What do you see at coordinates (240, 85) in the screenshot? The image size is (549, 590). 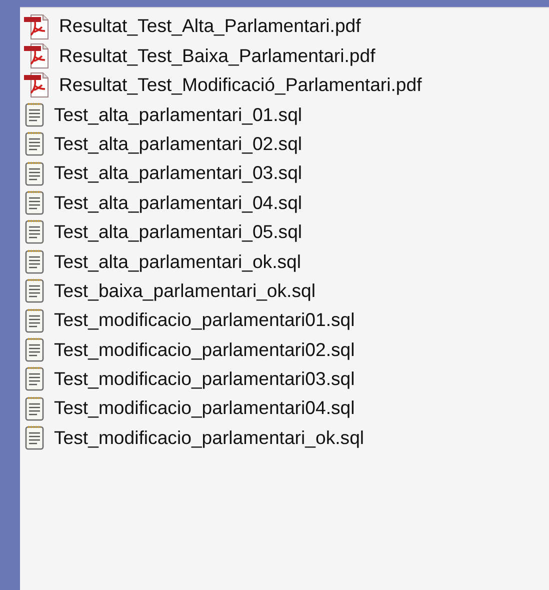 I see `file-name: Resultat_Test_Modificació_Parlamentari.pdf` at bounding box center [240, 85].